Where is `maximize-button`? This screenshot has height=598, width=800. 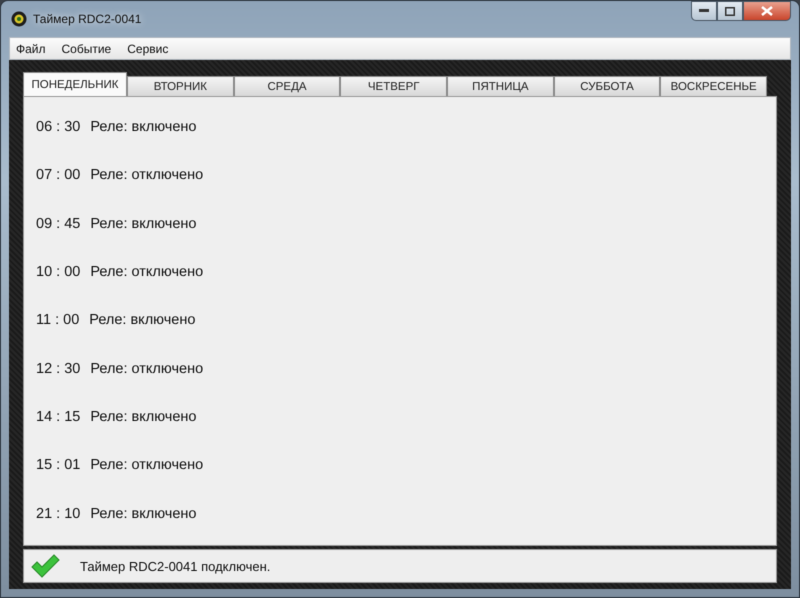 maximize-button is located at coordinates (730, 11).